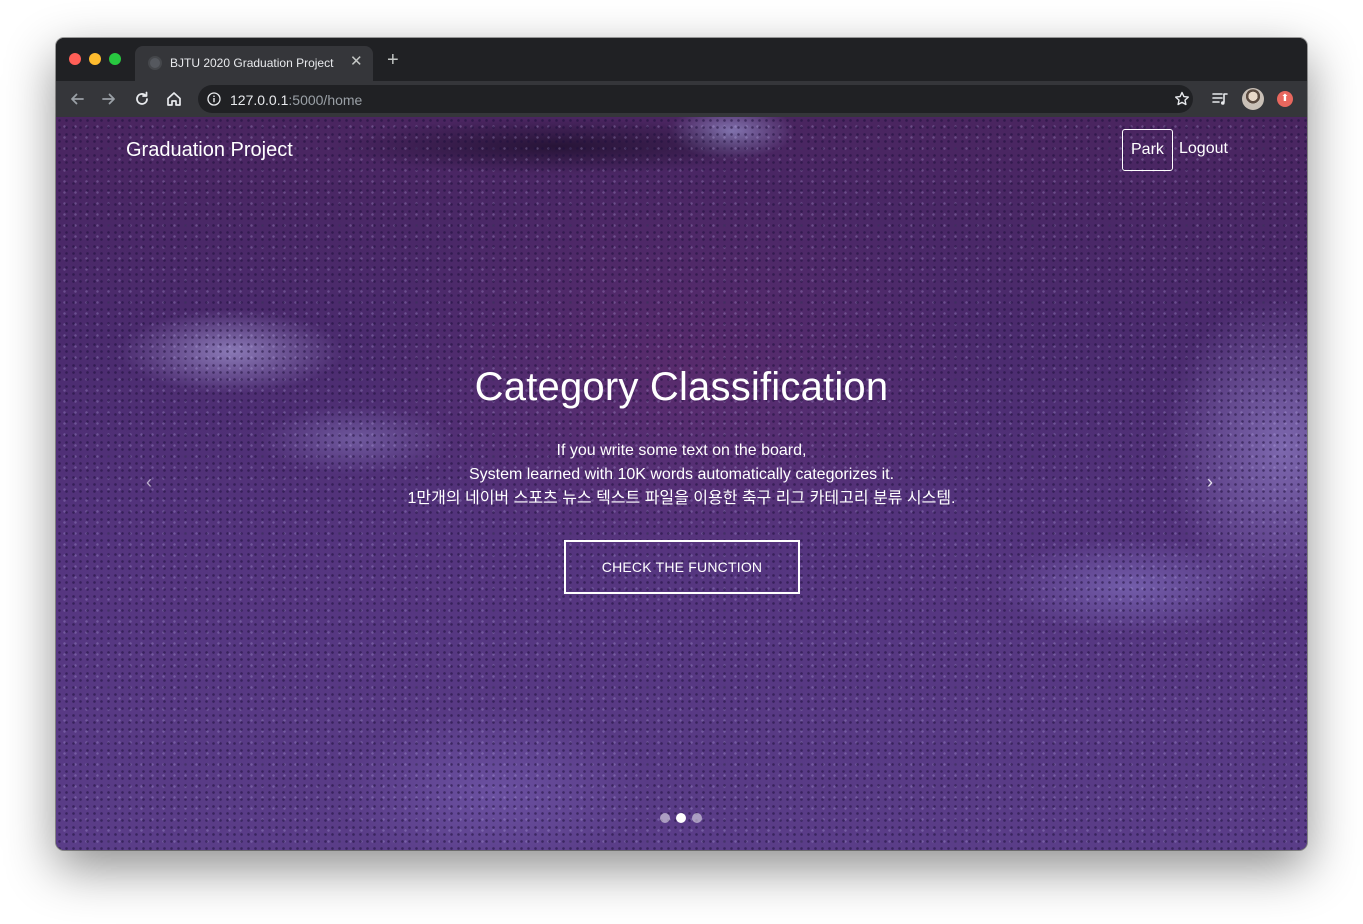 The image size is (1363, 924). I want to click on url-text: 127.0.0.1:5000/home, so click(296, 100).